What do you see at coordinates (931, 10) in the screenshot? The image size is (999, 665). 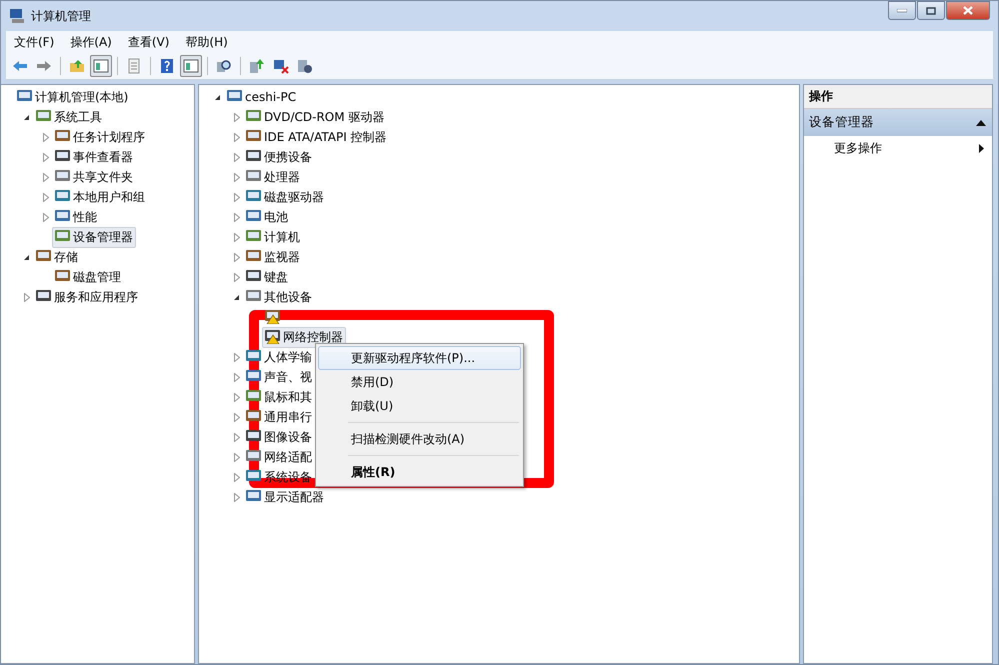 I see `maximize-button` at bounding box center [931, 10].